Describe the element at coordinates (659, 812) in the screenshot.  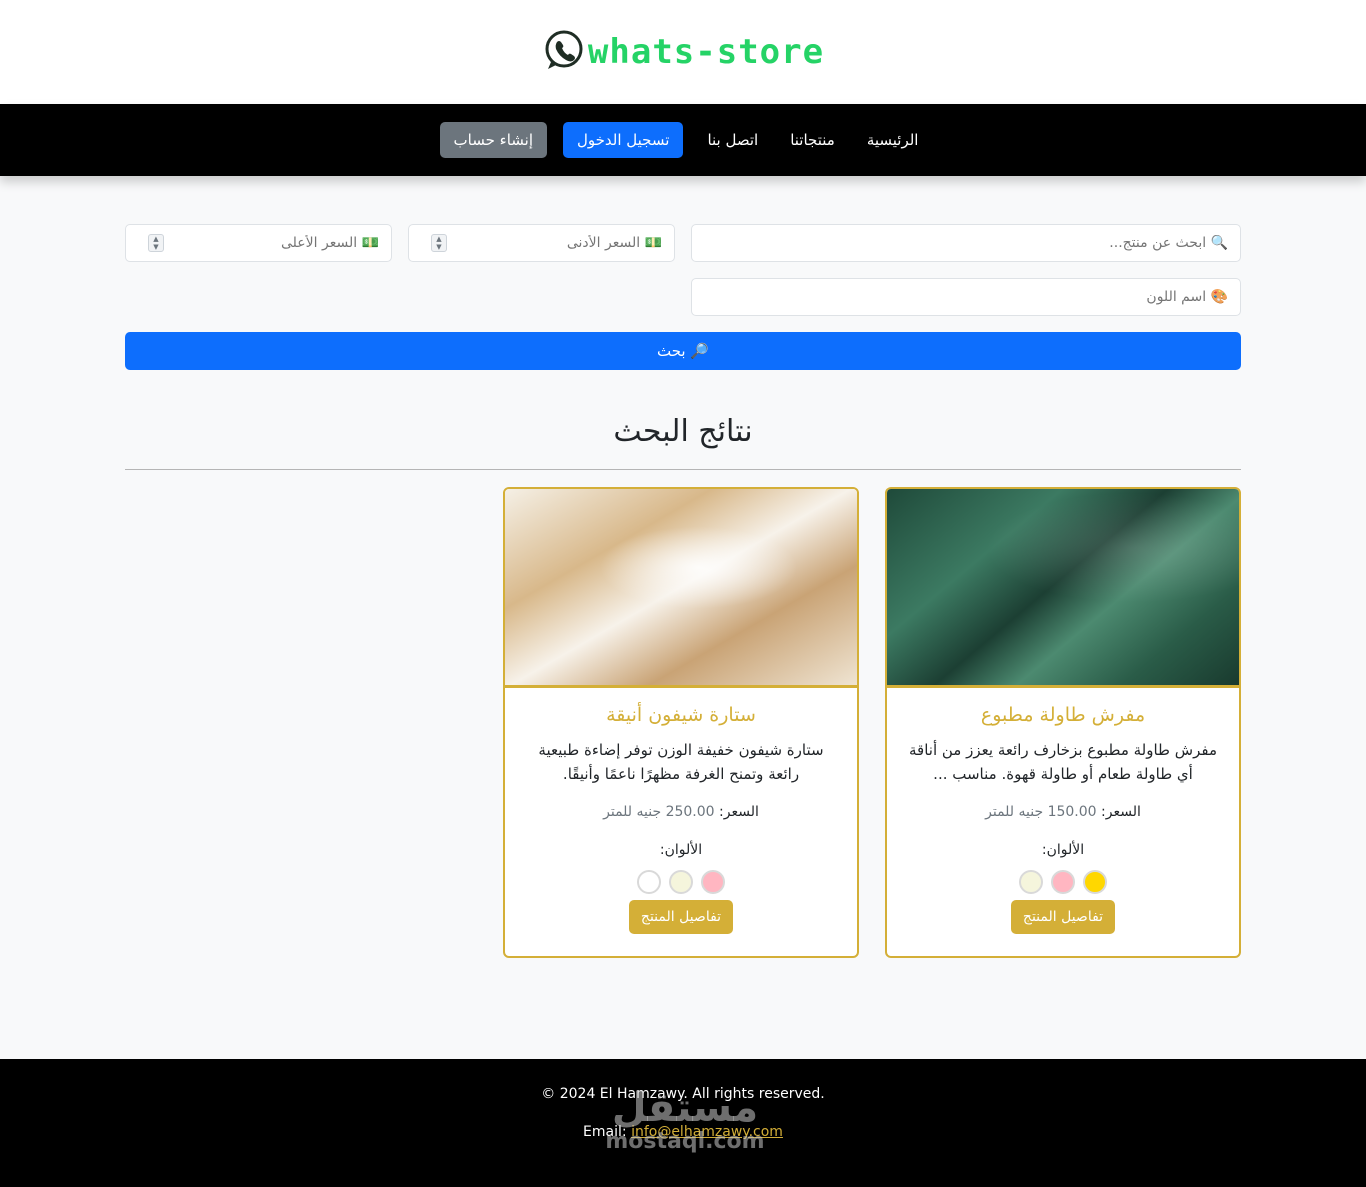
I see `price-value: 250.00 جنيه للمتر` at that location.